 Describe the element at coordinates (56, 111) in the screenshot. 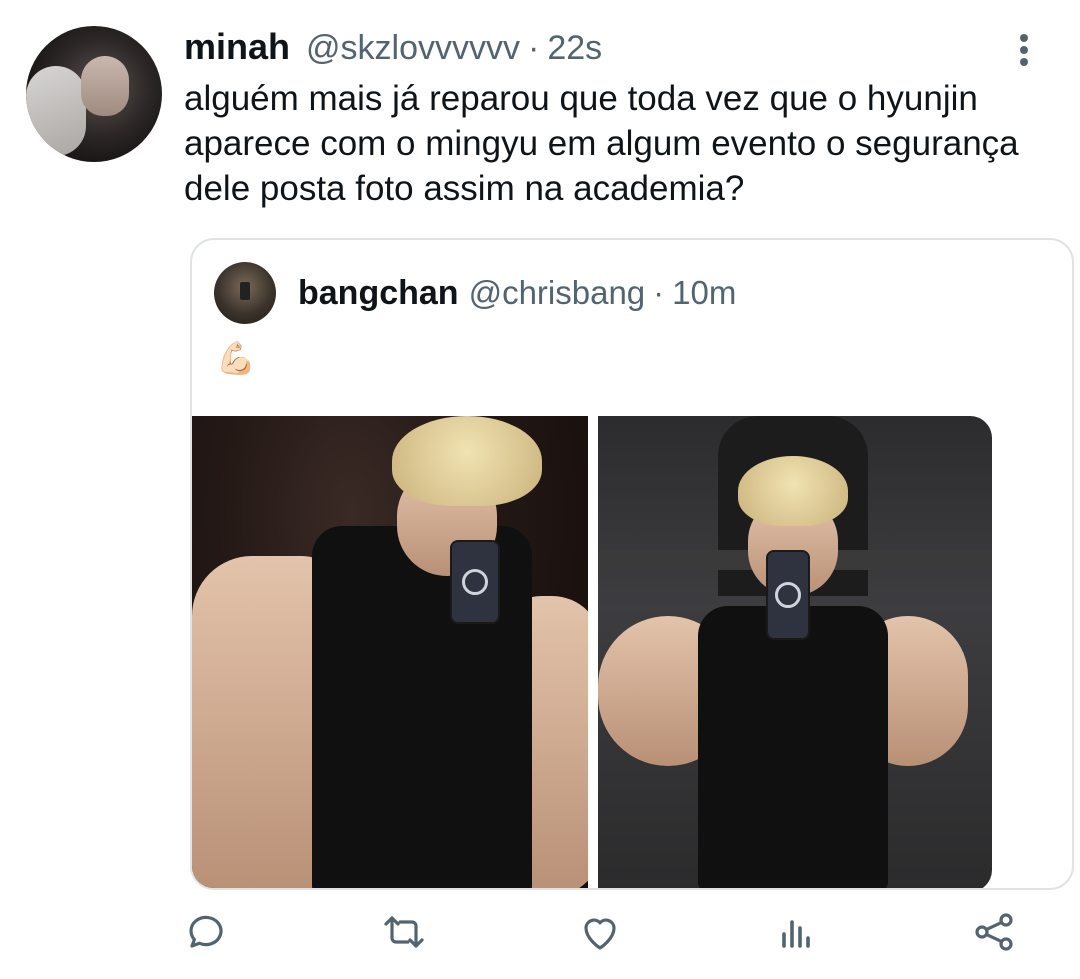

I see `avatar-hood` at that location.